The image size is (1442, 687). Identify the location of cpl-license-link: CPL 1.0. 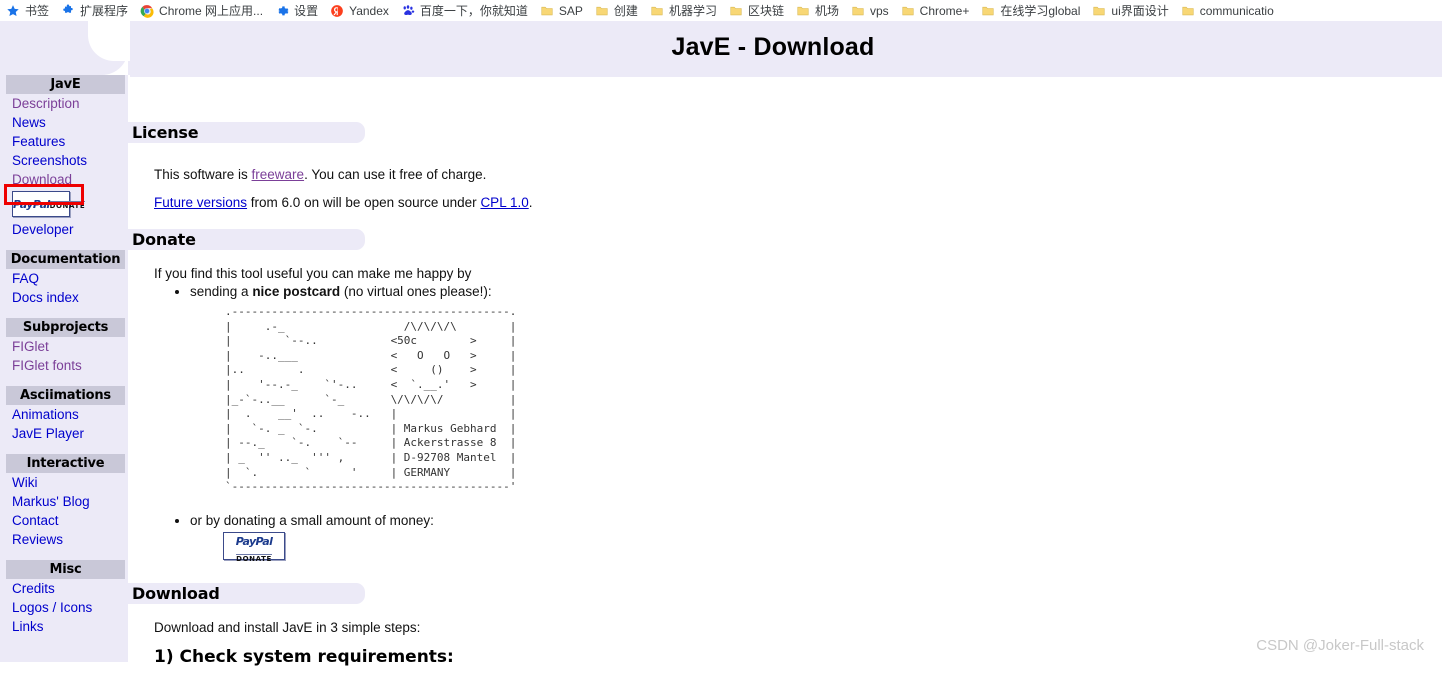
(504, 202).